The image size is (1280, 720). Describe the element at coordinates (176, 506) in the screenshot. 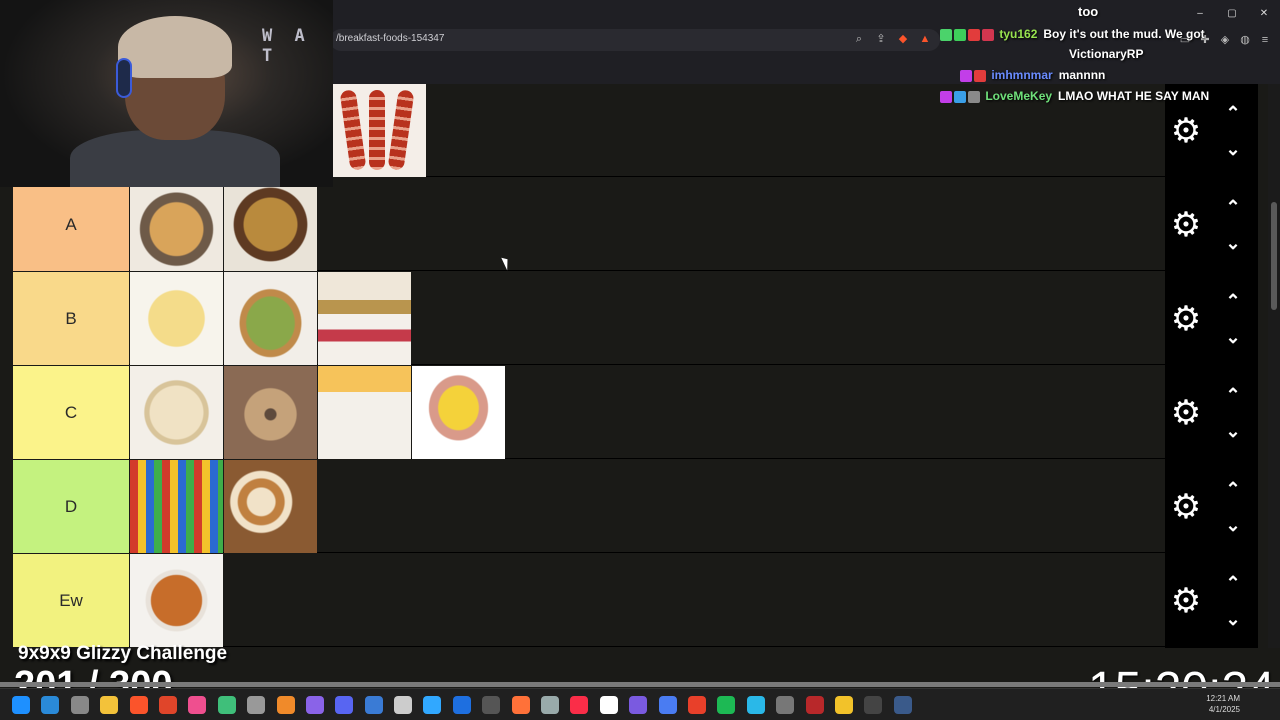

I see `food-image-cereal` at that location.